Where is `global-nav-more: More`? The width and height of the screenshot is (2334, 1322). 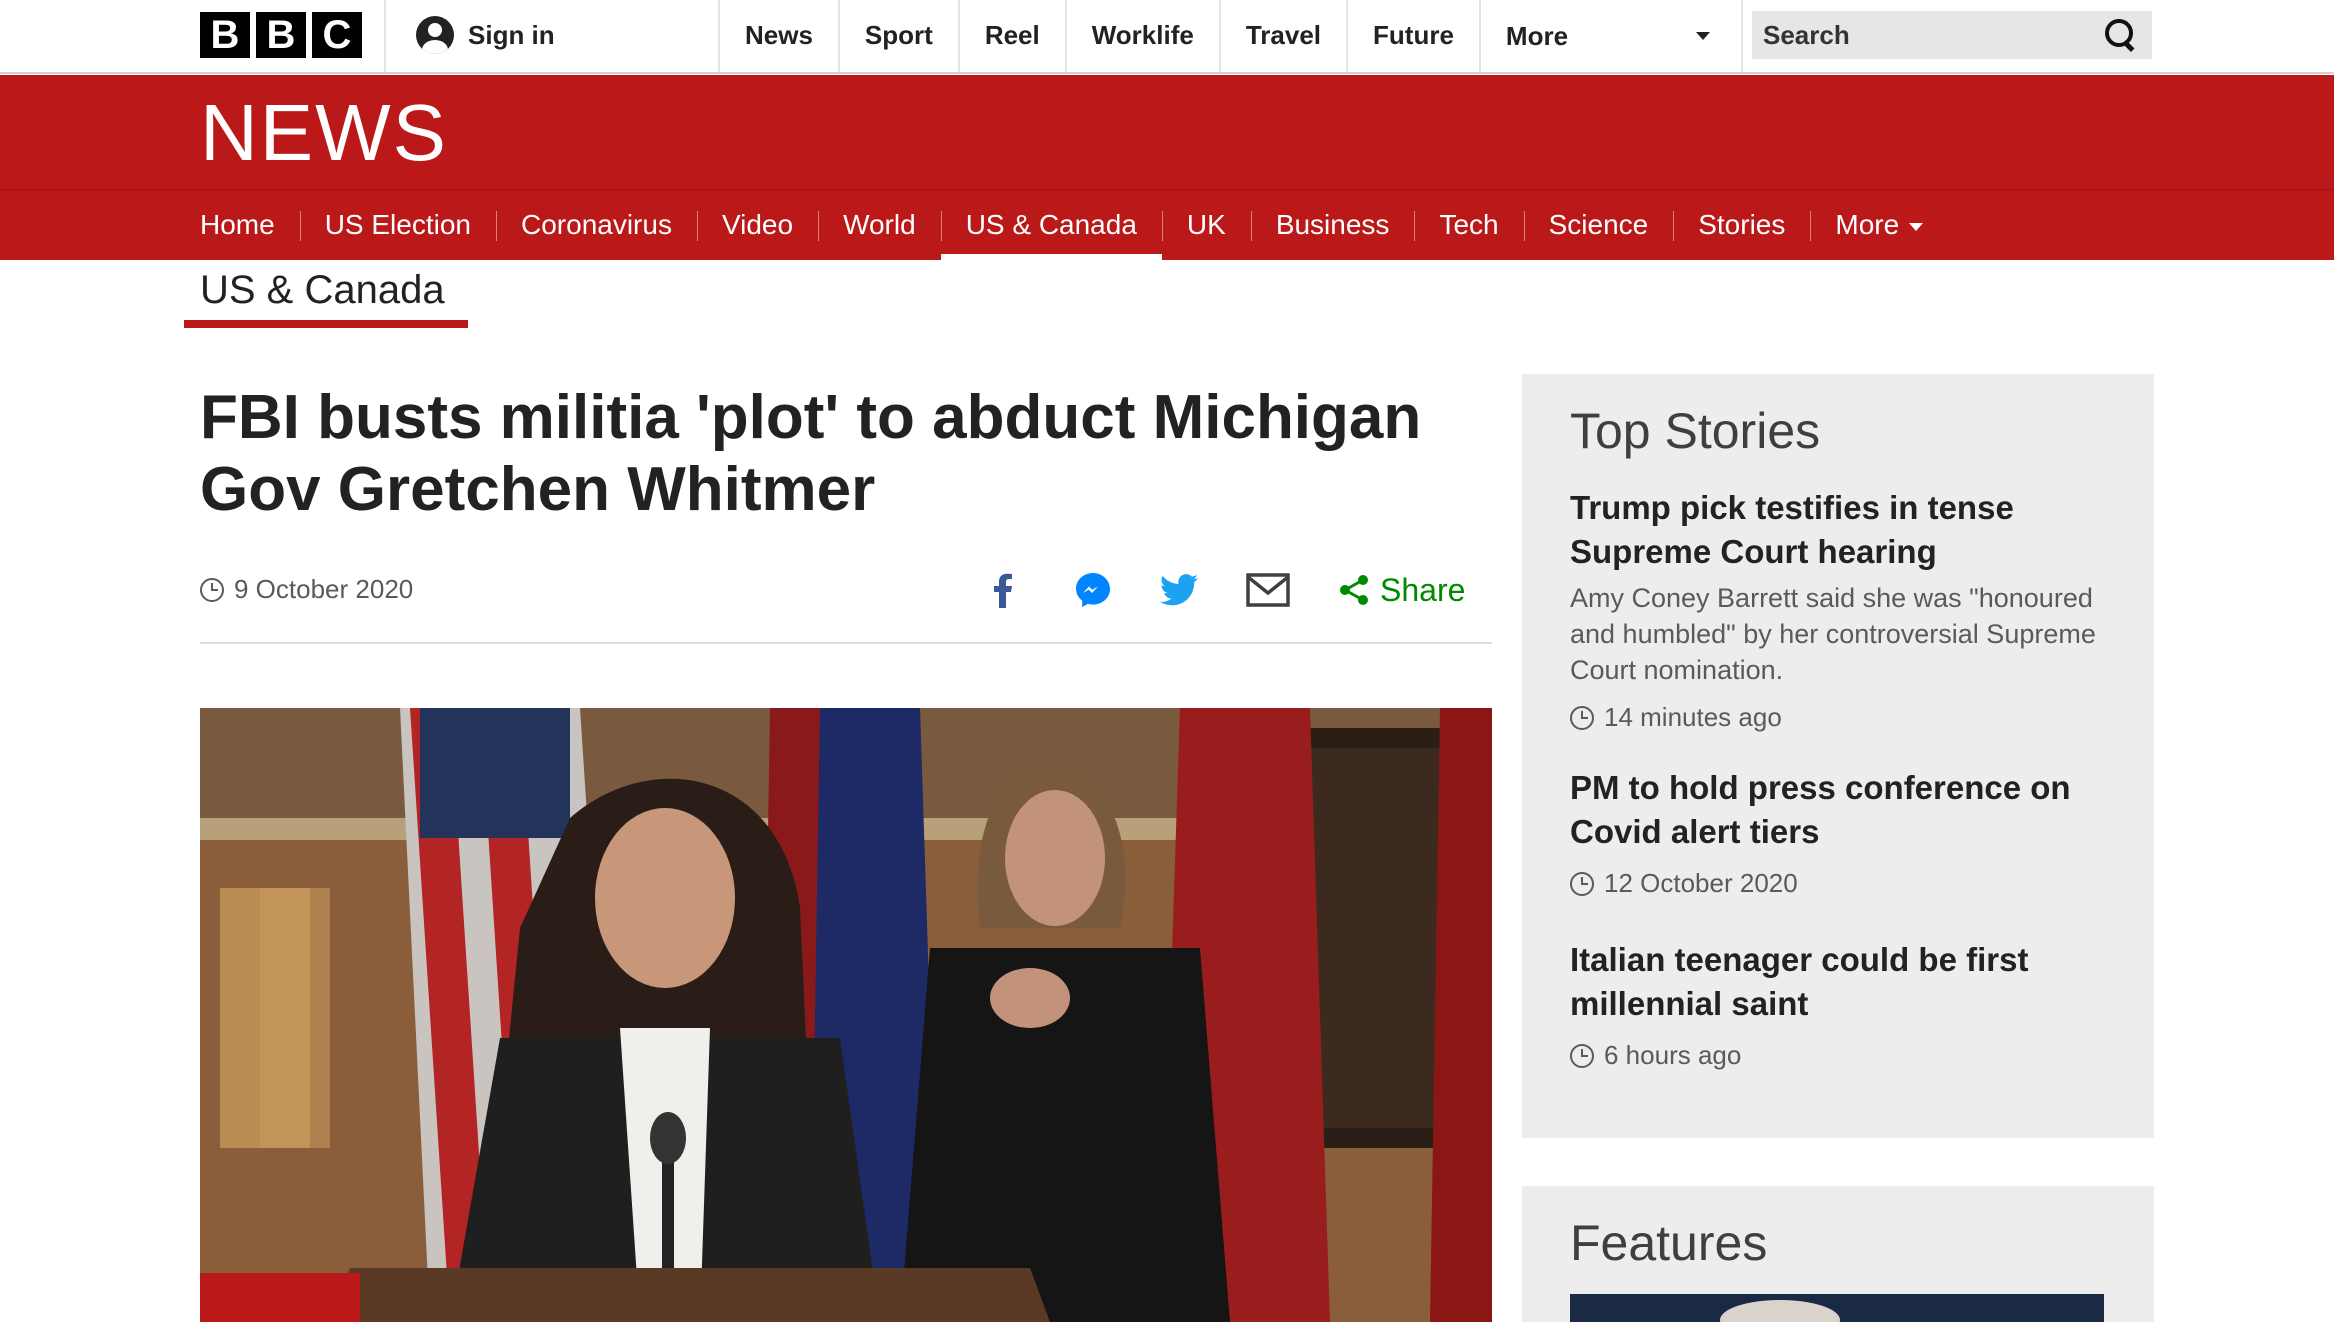 global-nav-more: More is located at coordinates (1610, 36).